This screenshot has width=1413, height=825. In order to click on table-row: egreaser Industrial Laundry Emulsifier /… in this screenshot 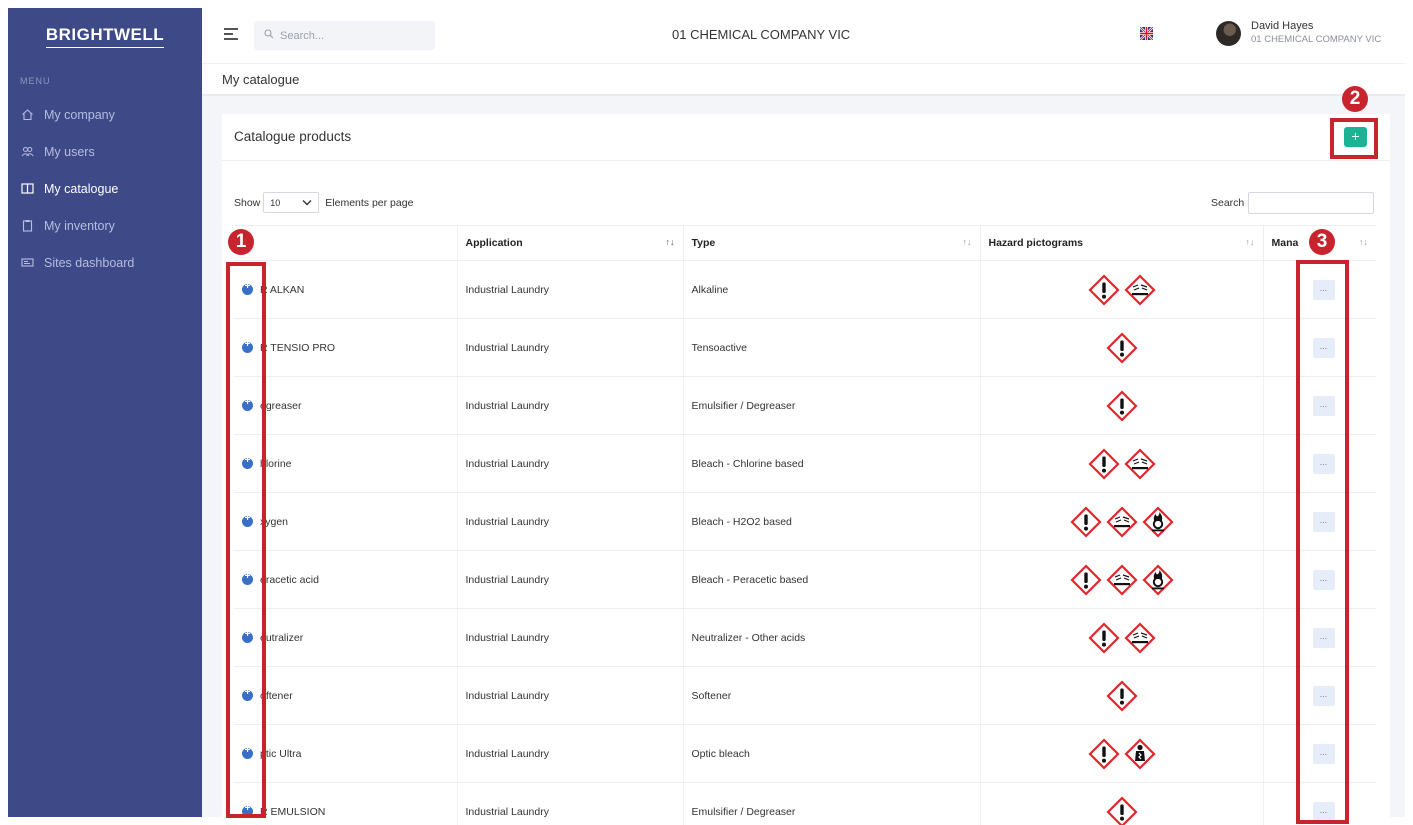, I will do `click(805, 405)`.